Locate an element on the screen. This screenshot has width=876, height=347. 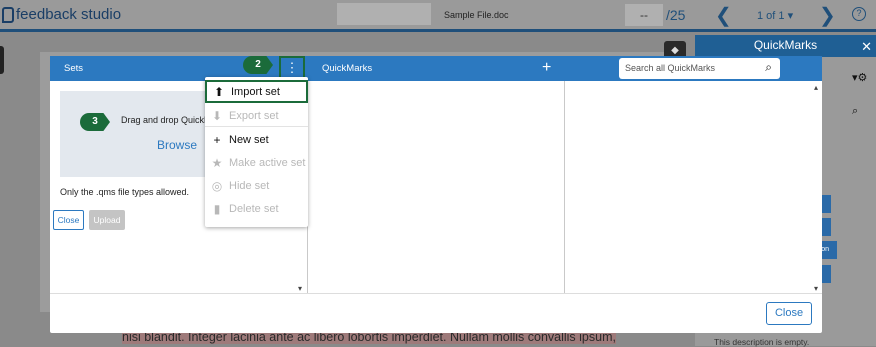
upload-icon: ⬆ is located at coordinates (219, 91).